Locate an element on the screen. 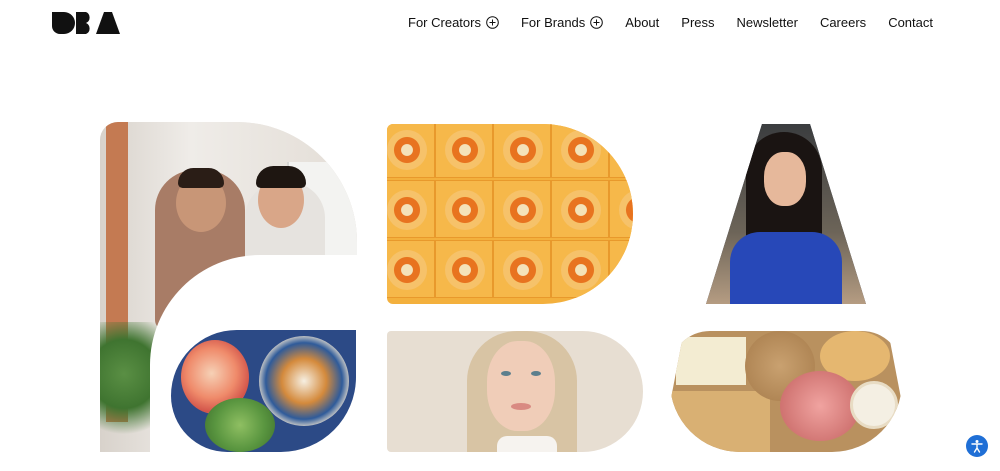 The image size is (1000, 471). accessibility-icon is located at coordinates (977, 446).